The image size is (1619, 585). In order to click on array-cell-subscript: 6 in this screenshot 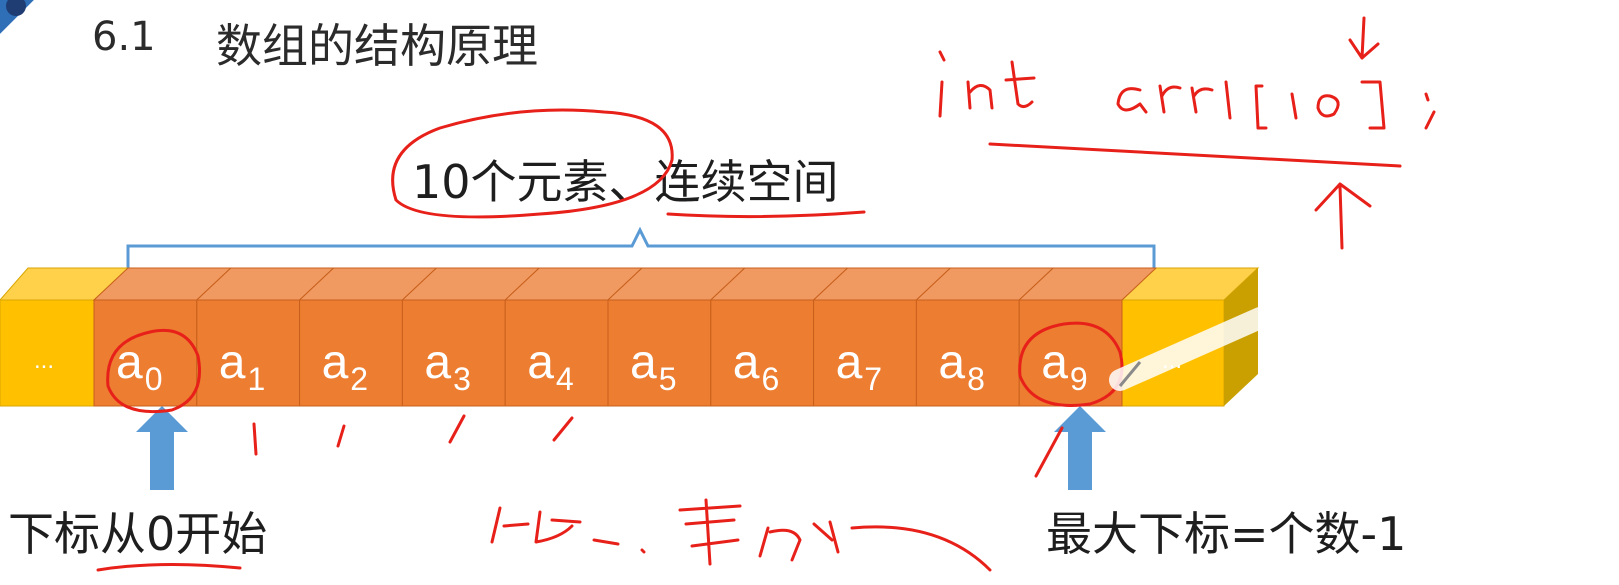, I will do `click(771, 379)`.